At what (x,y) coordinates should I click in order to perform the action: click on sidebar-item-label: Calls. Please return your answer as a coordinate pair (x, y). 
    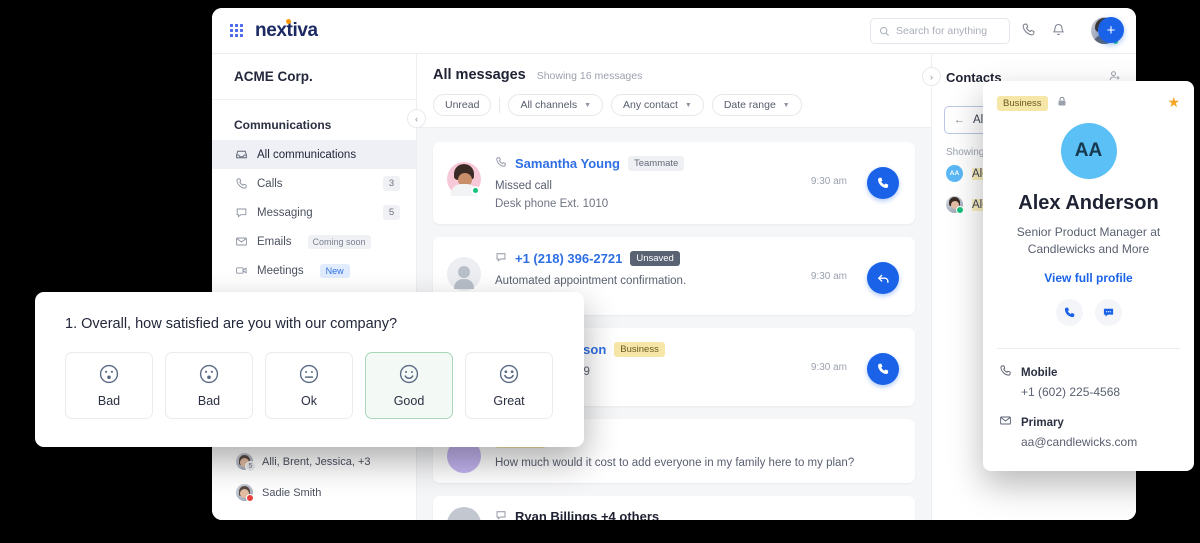
    Looking at the image, I should click on (270, 183).